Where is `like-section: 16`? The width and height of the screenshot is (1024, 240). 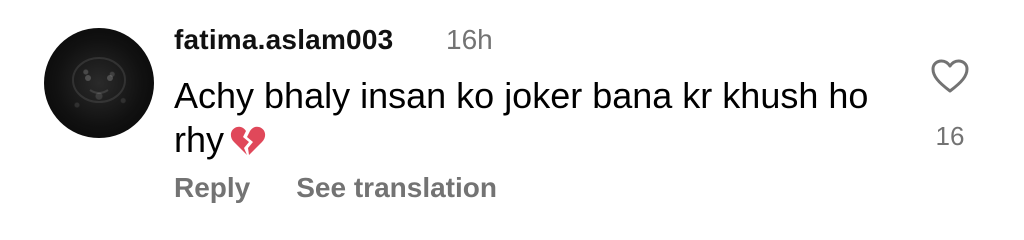
like-section: 16 is located at coordinates (950, 104).